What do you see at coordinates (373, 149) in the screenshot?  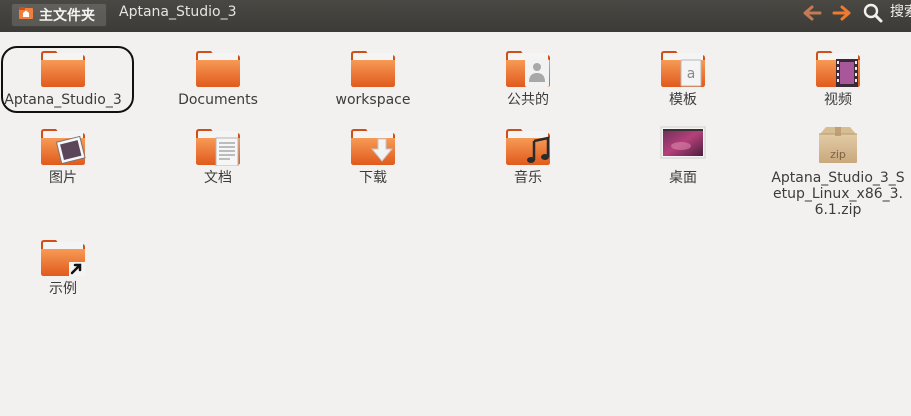 I see `folder-downloads-icon` at bounding box center [373, 149].